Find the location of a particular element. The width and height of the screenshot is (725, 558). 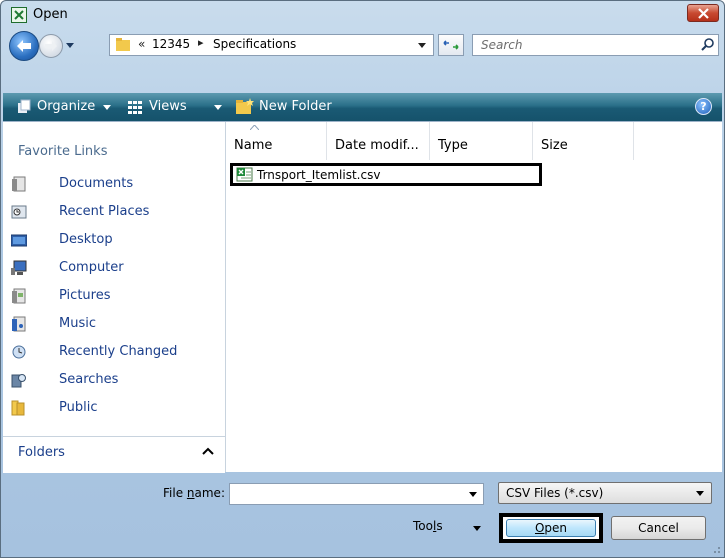

sidebar-item-label: Desktop is located at coordinates (86, 239).